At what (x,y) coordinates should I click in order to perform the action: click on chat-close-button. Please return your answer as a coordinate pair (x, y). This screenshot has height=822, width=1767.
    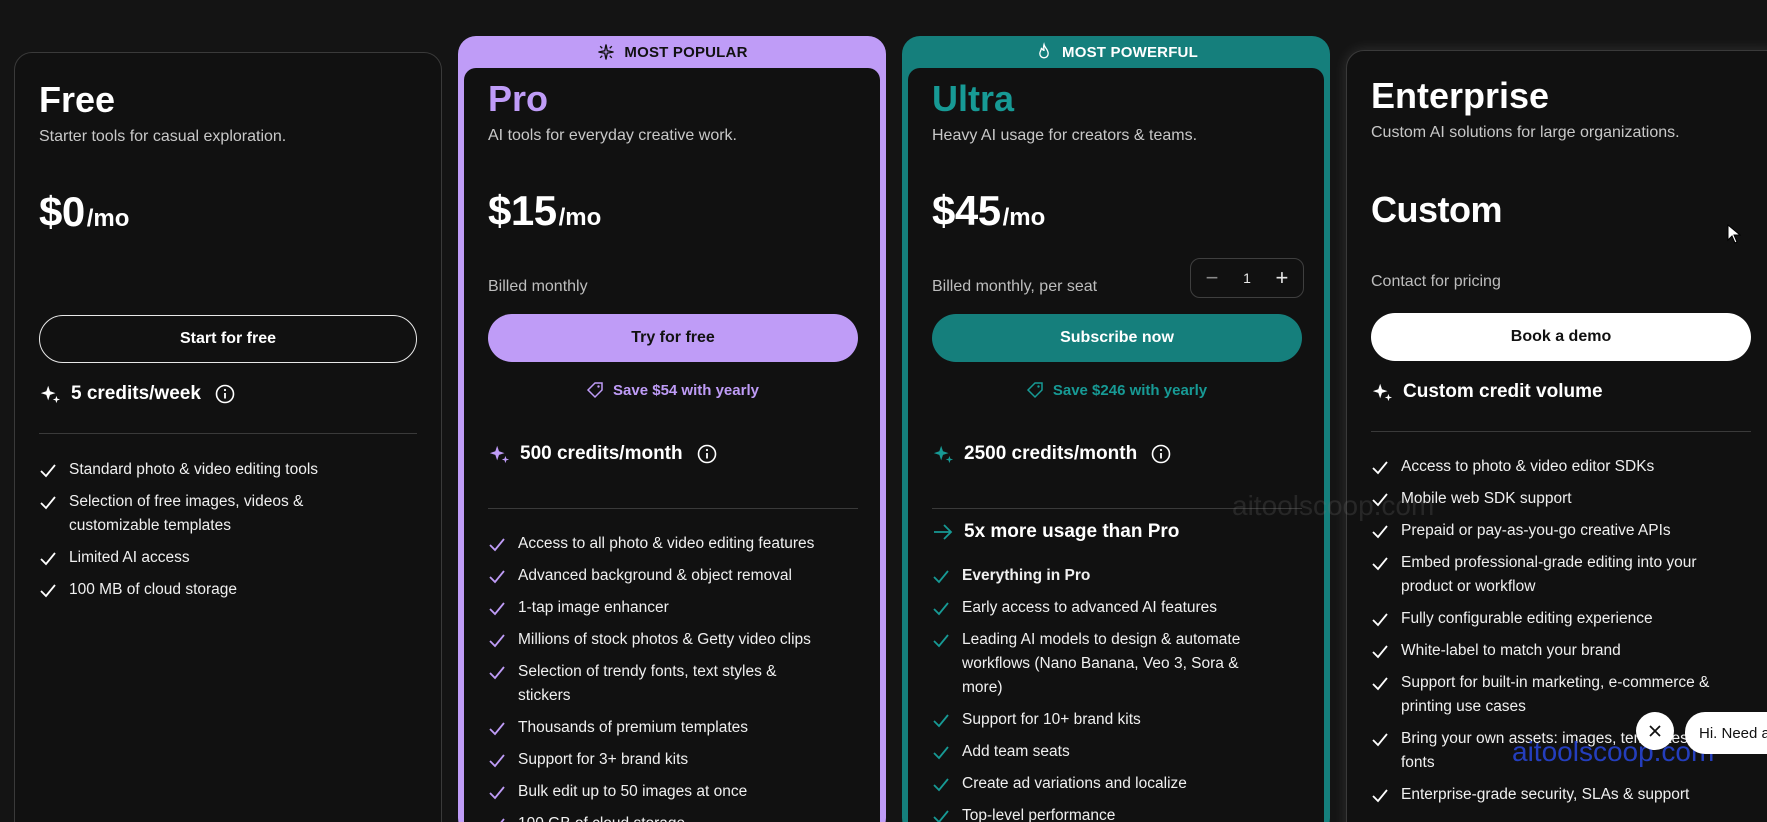
    Looking at the image, I should click on (1655, 731).